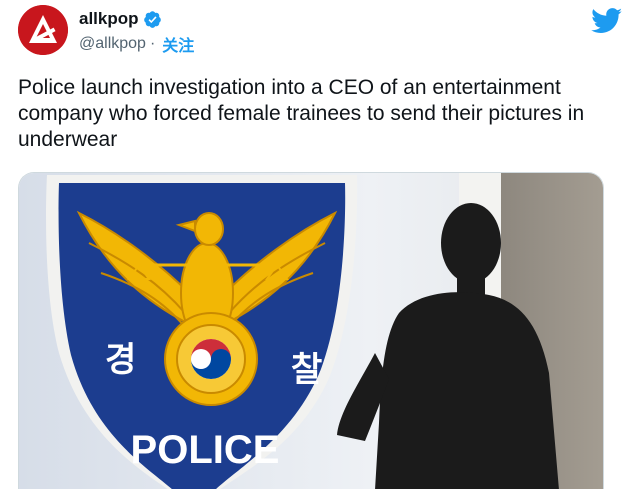  I want to click on author-names: allkpop @allkpop · 关注, so click(136, 32).